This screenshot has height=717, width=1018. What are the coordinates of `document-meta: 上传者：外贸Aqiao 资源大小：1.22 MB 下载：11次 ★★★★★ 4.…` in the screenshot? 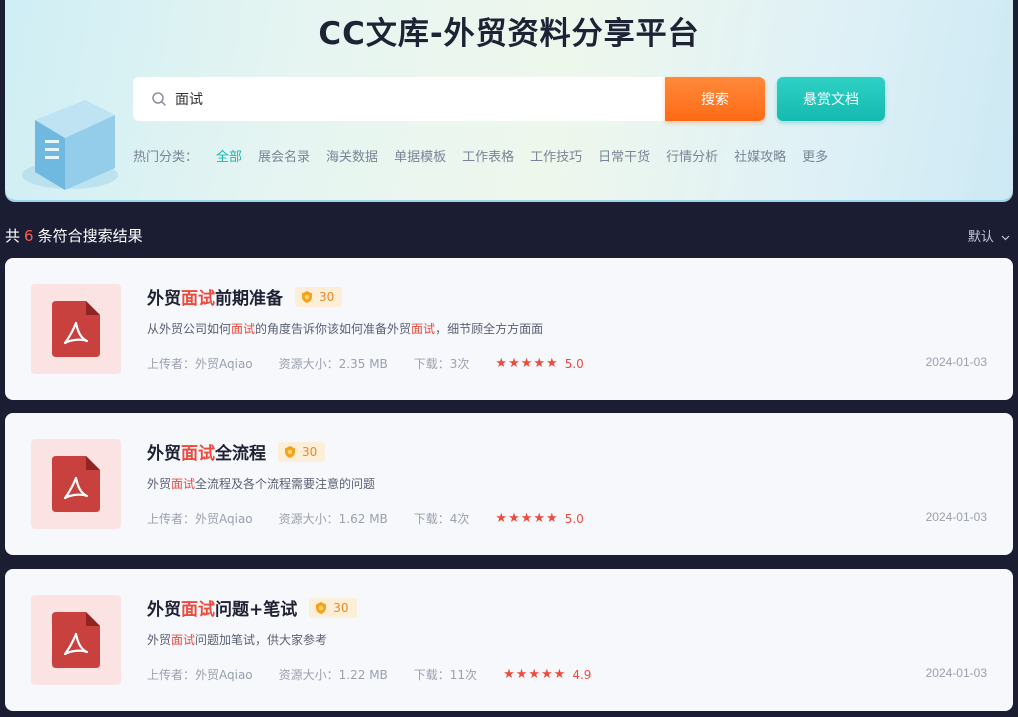 It's located at (369, 674).